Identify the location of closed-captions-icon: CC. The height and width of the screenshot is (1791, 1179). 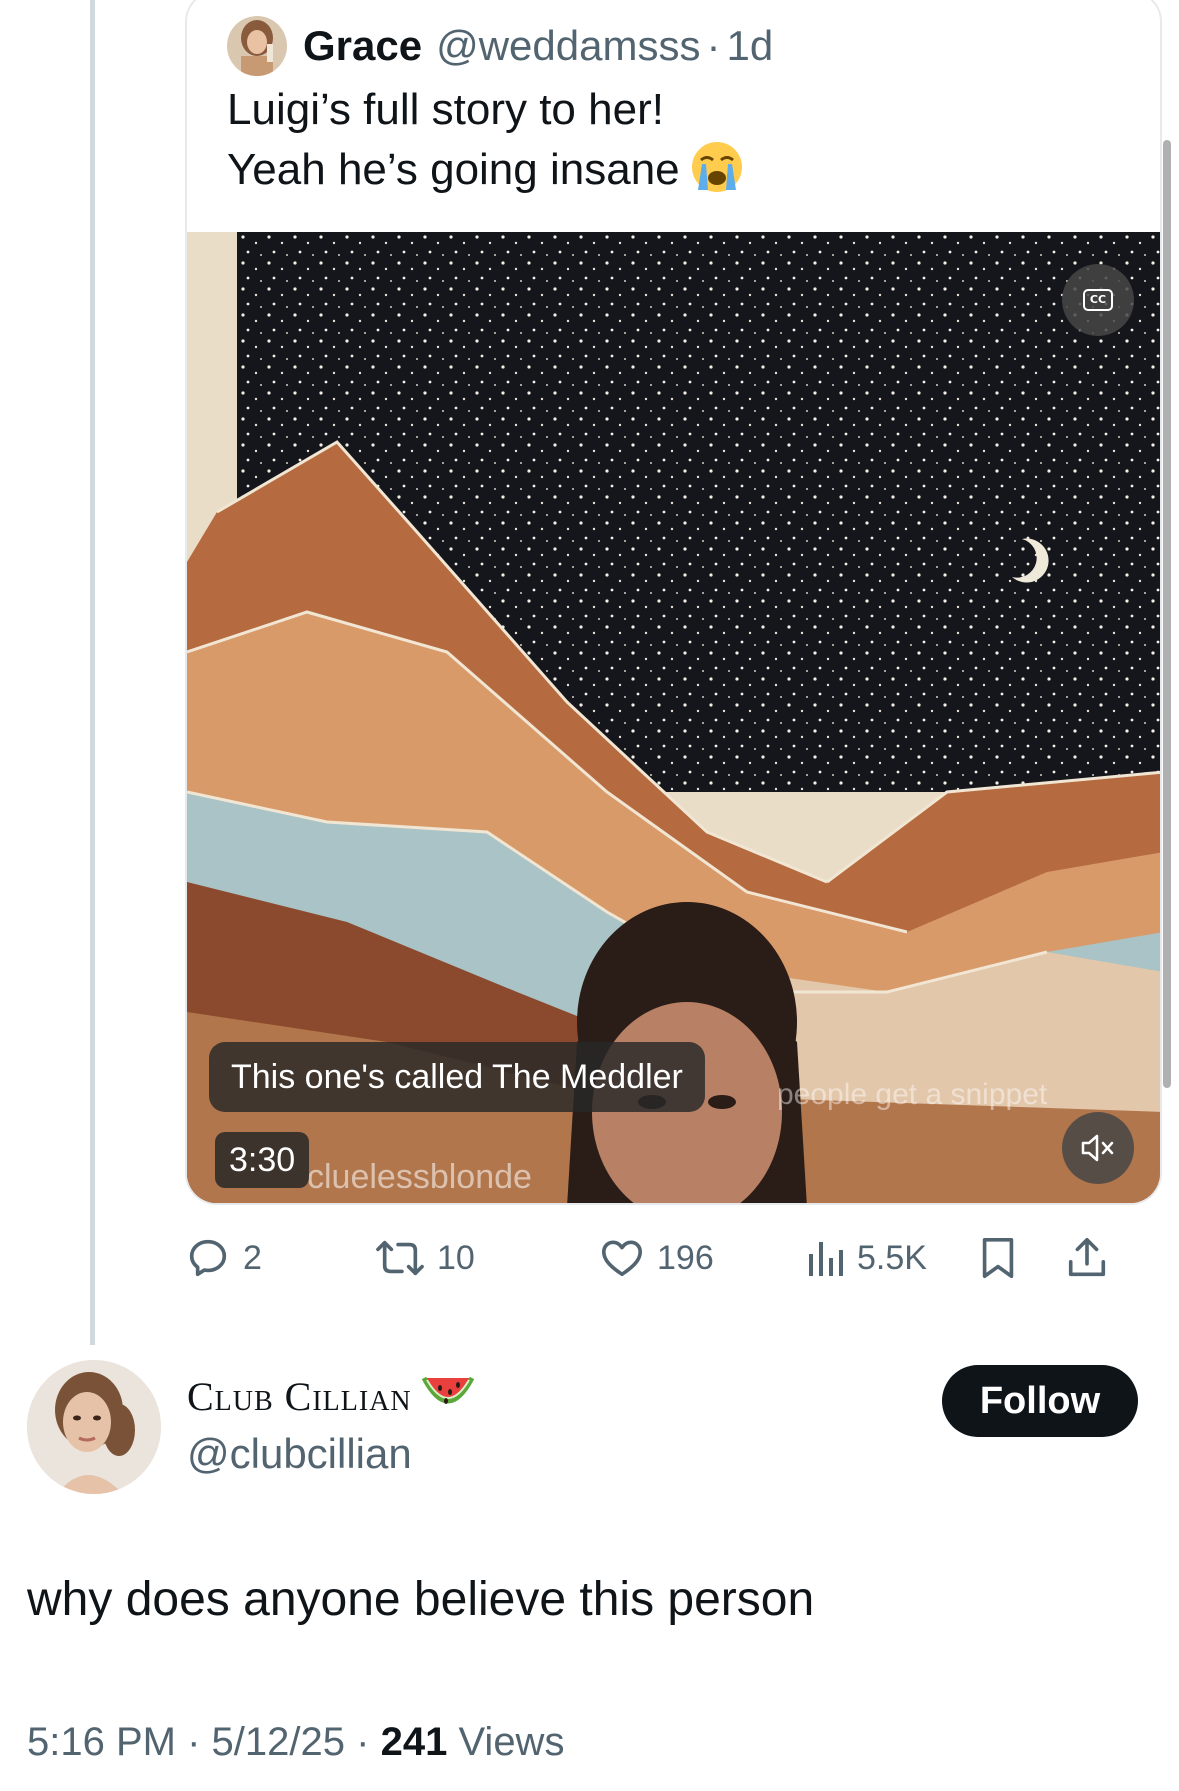
(1098, 300).